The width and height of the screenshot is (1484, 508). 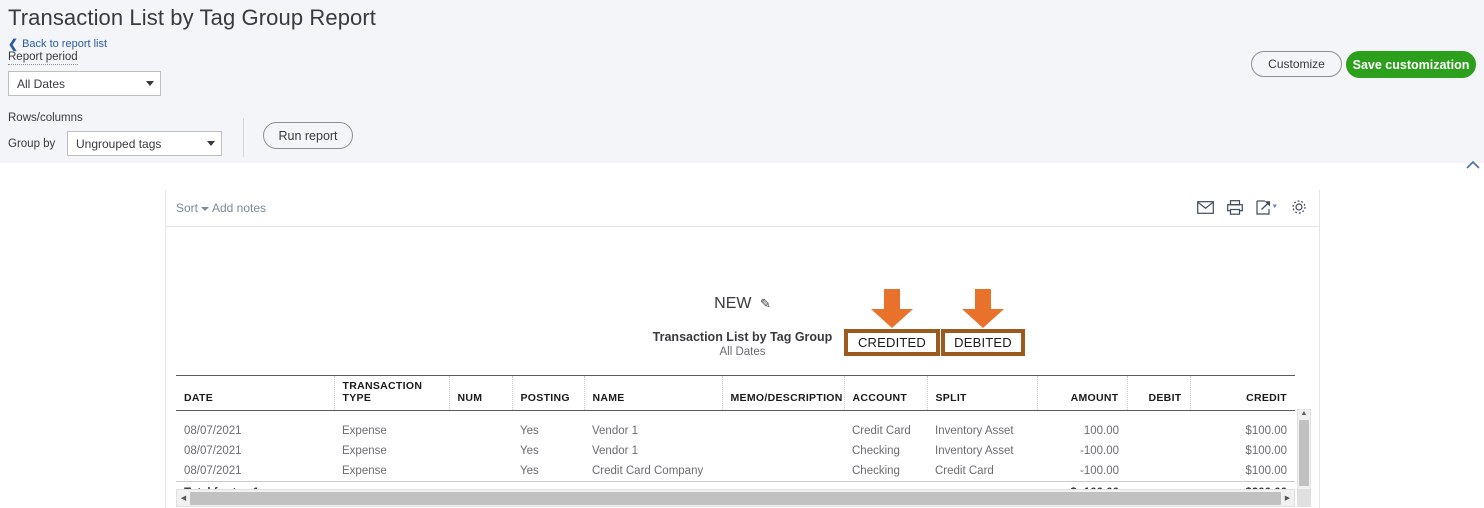 What do you see at coordinates (1473, 165) in the screenshot?
I see `collapse-panel-chevron-up-icon` at bounding box center [1473, 165].